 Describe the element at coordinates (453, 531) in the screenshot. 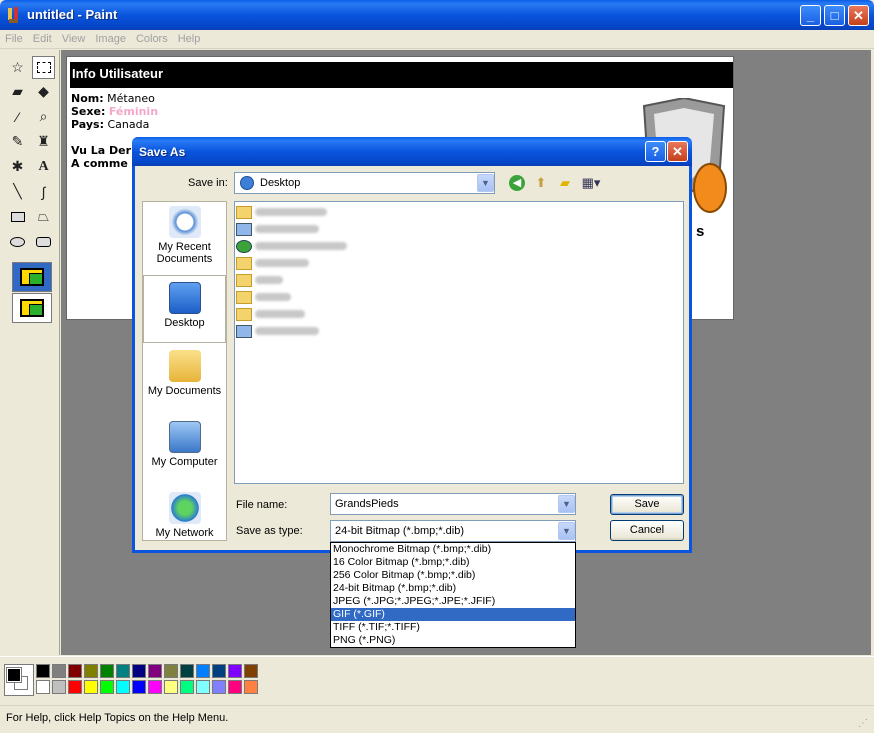

I see `save-as-type-select: 24-bit Bitmap (*.bmp;*.dib)` at that location.